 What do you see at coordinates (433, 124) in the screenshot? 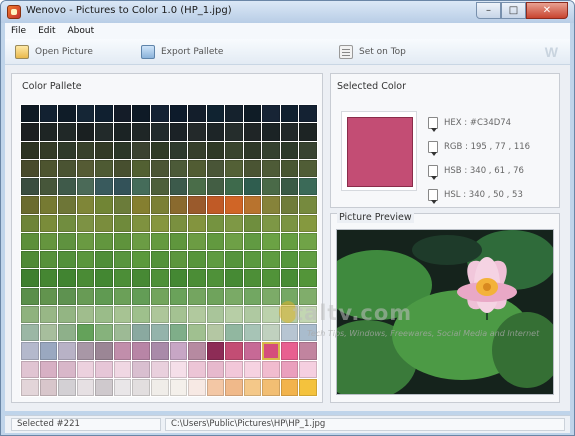
I see `copy-hex-icon` at bounding box center [433, 124].